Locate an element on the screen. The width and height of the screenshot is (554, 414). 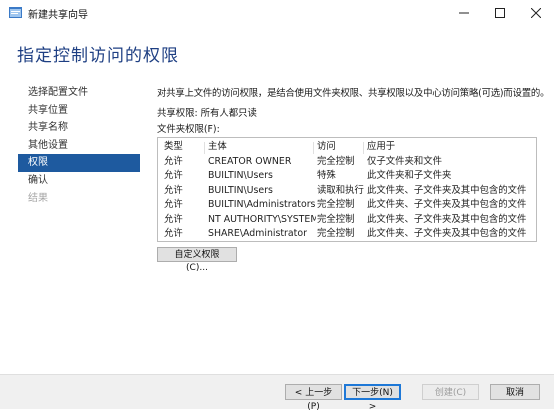
nav-item-permissions: 权限 is located at coordinates (79, 163).